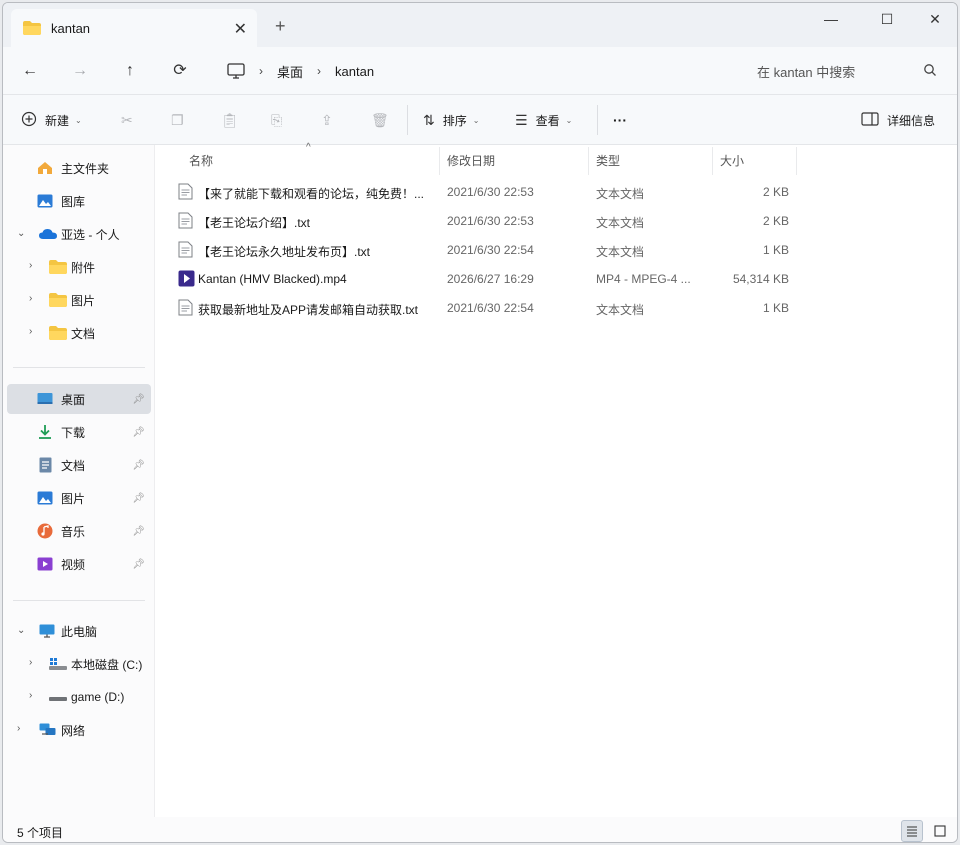 This screenshot has height=845, width=960. What do you see at coordinates (940, 831) in the screenshot?
I see `tiles-view-button` at bounding box center [940, 831].